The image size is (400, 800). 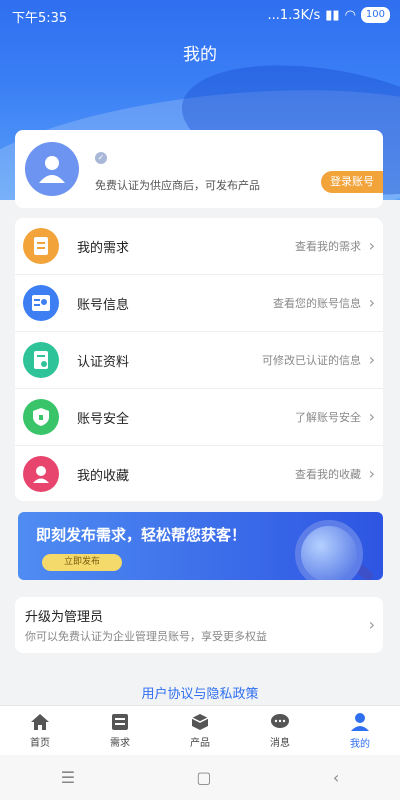 I want to click on publish-banner: 即刻发布需求，轻松帮您获客！ 立即发布, so click(x=200, y=546).